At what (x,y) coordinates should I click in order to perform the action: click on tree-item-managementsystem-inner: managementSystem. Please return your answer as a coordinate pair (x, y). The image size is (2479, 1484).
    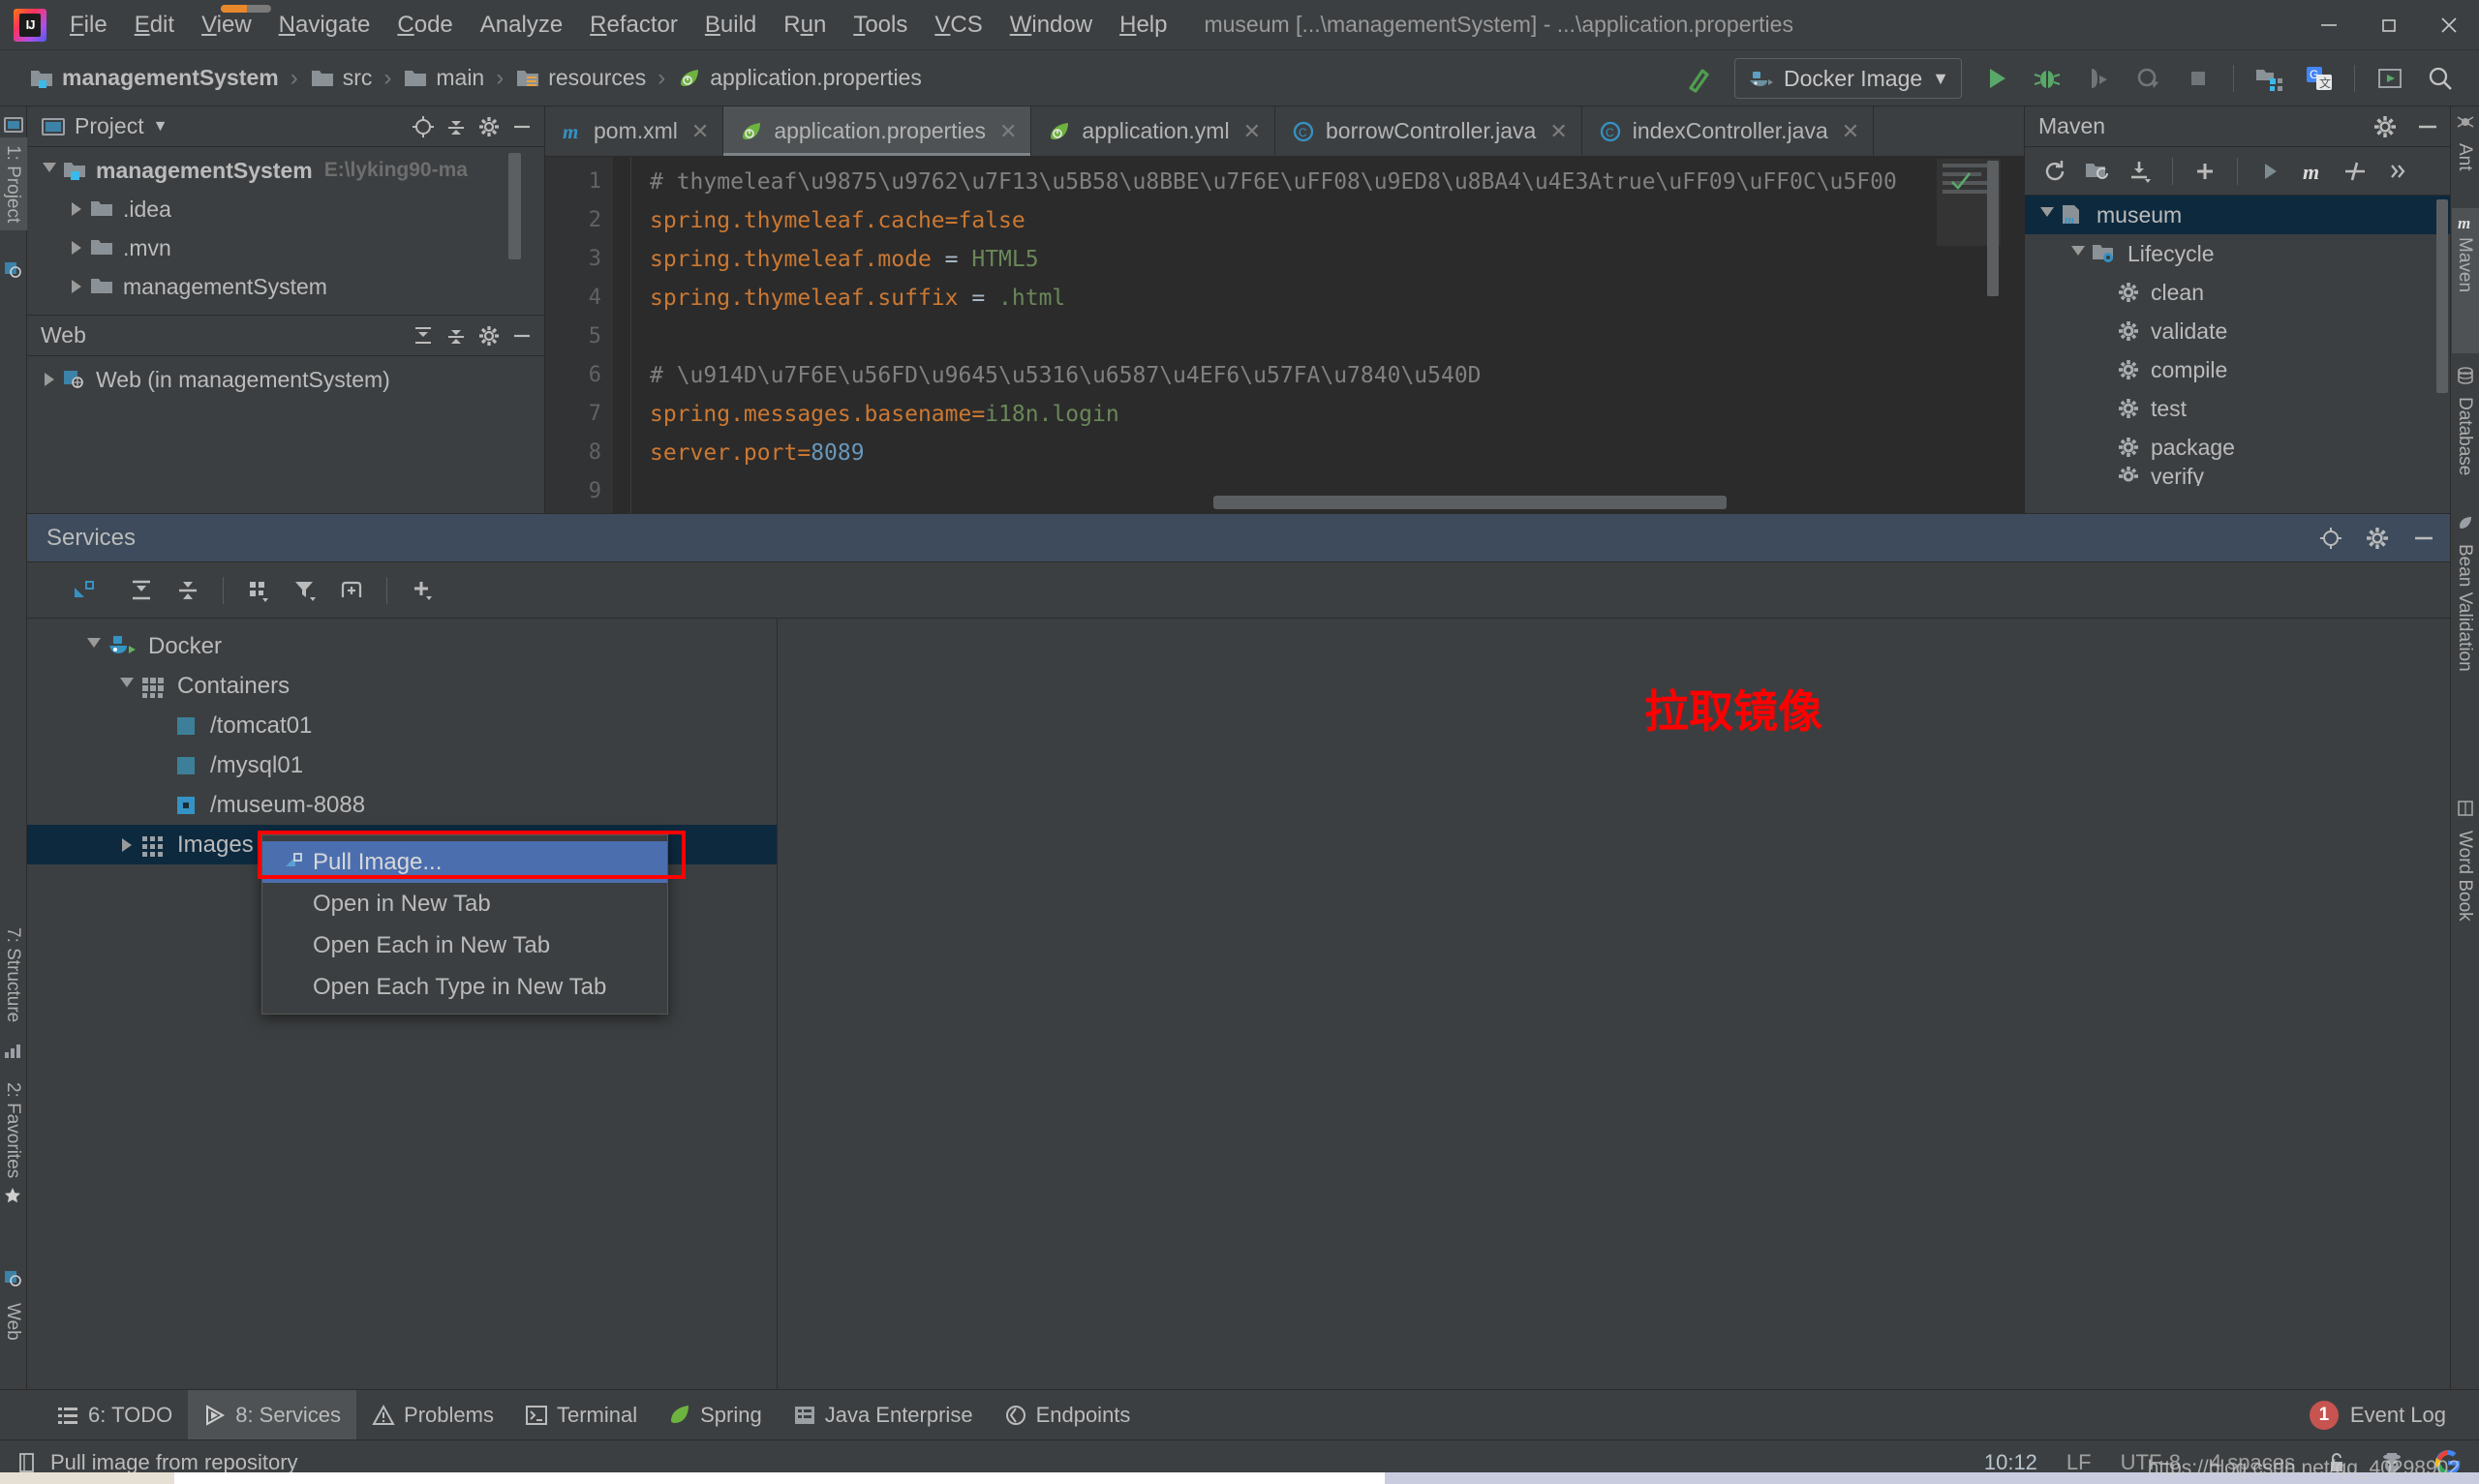
    Looking at the image, I should click on (285, 286).